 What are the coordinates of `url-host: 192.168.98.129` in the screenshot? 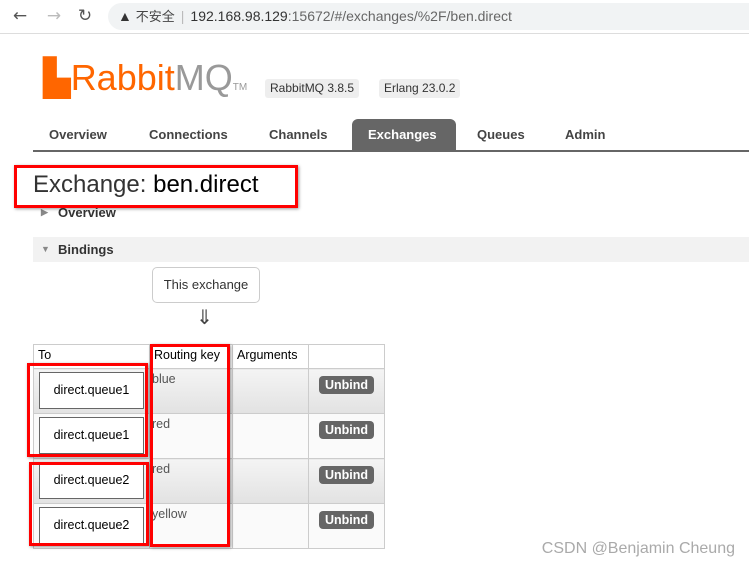 It's located at (239, 16).